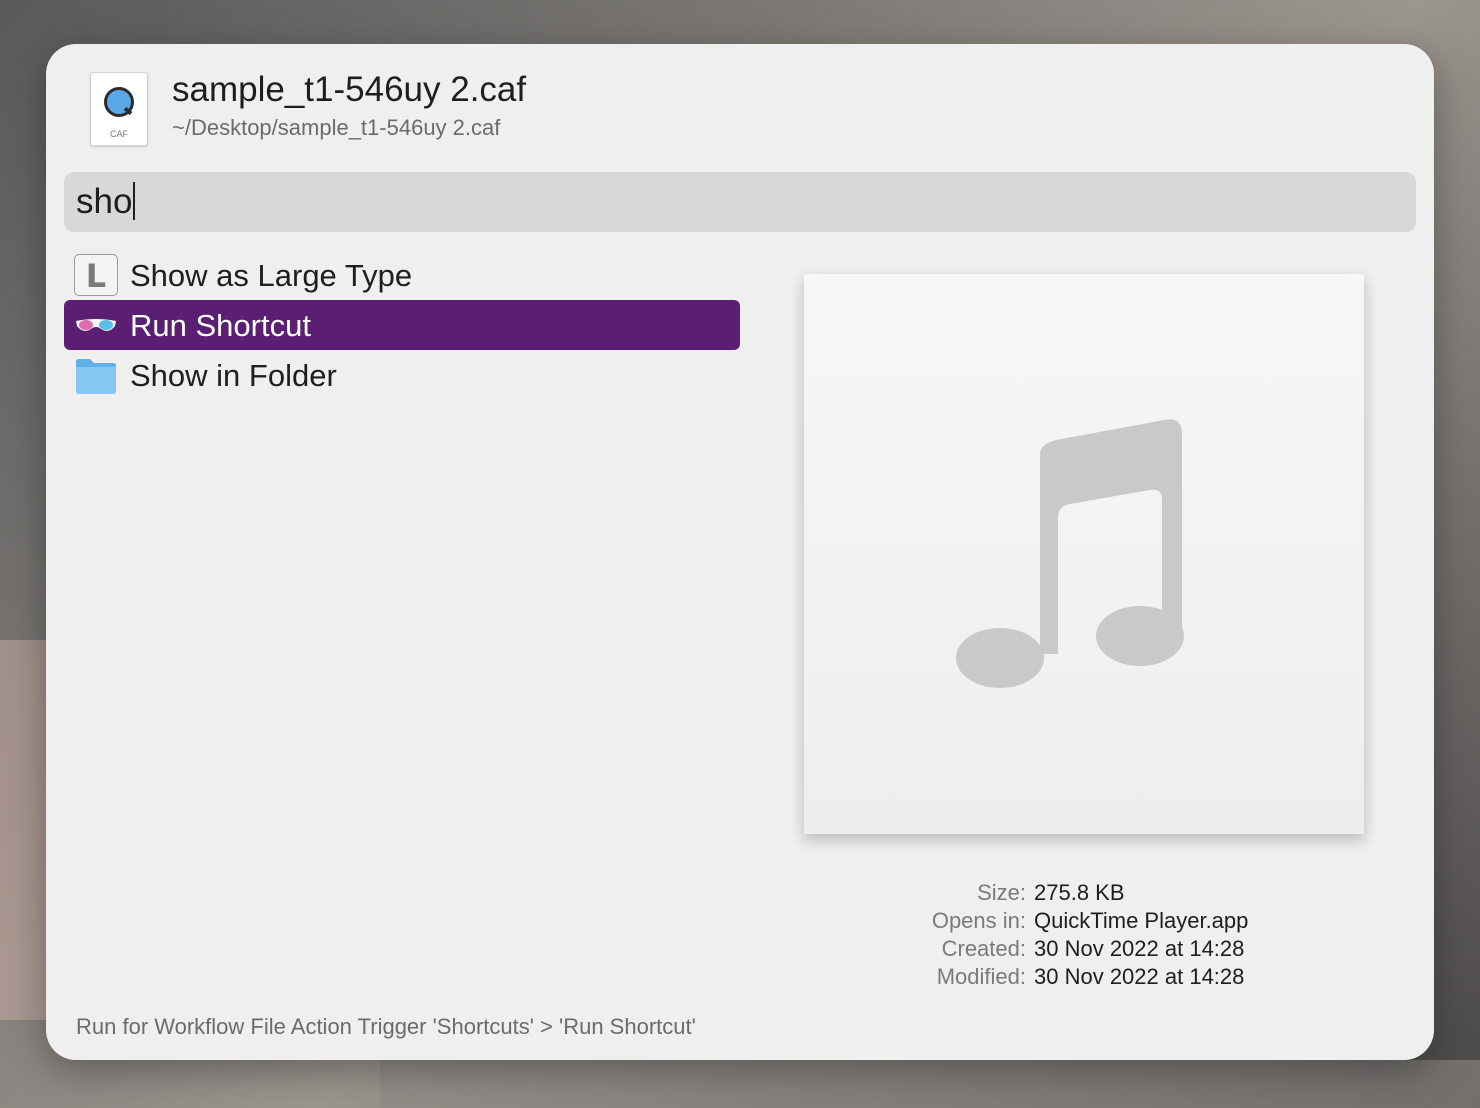 The height and width of the screenshot is (1108, 1480). What do you see at coordinates (271, 275) in the screenshot?
I see `action-label: Show as Large Type` at bounding box center [271, 275].